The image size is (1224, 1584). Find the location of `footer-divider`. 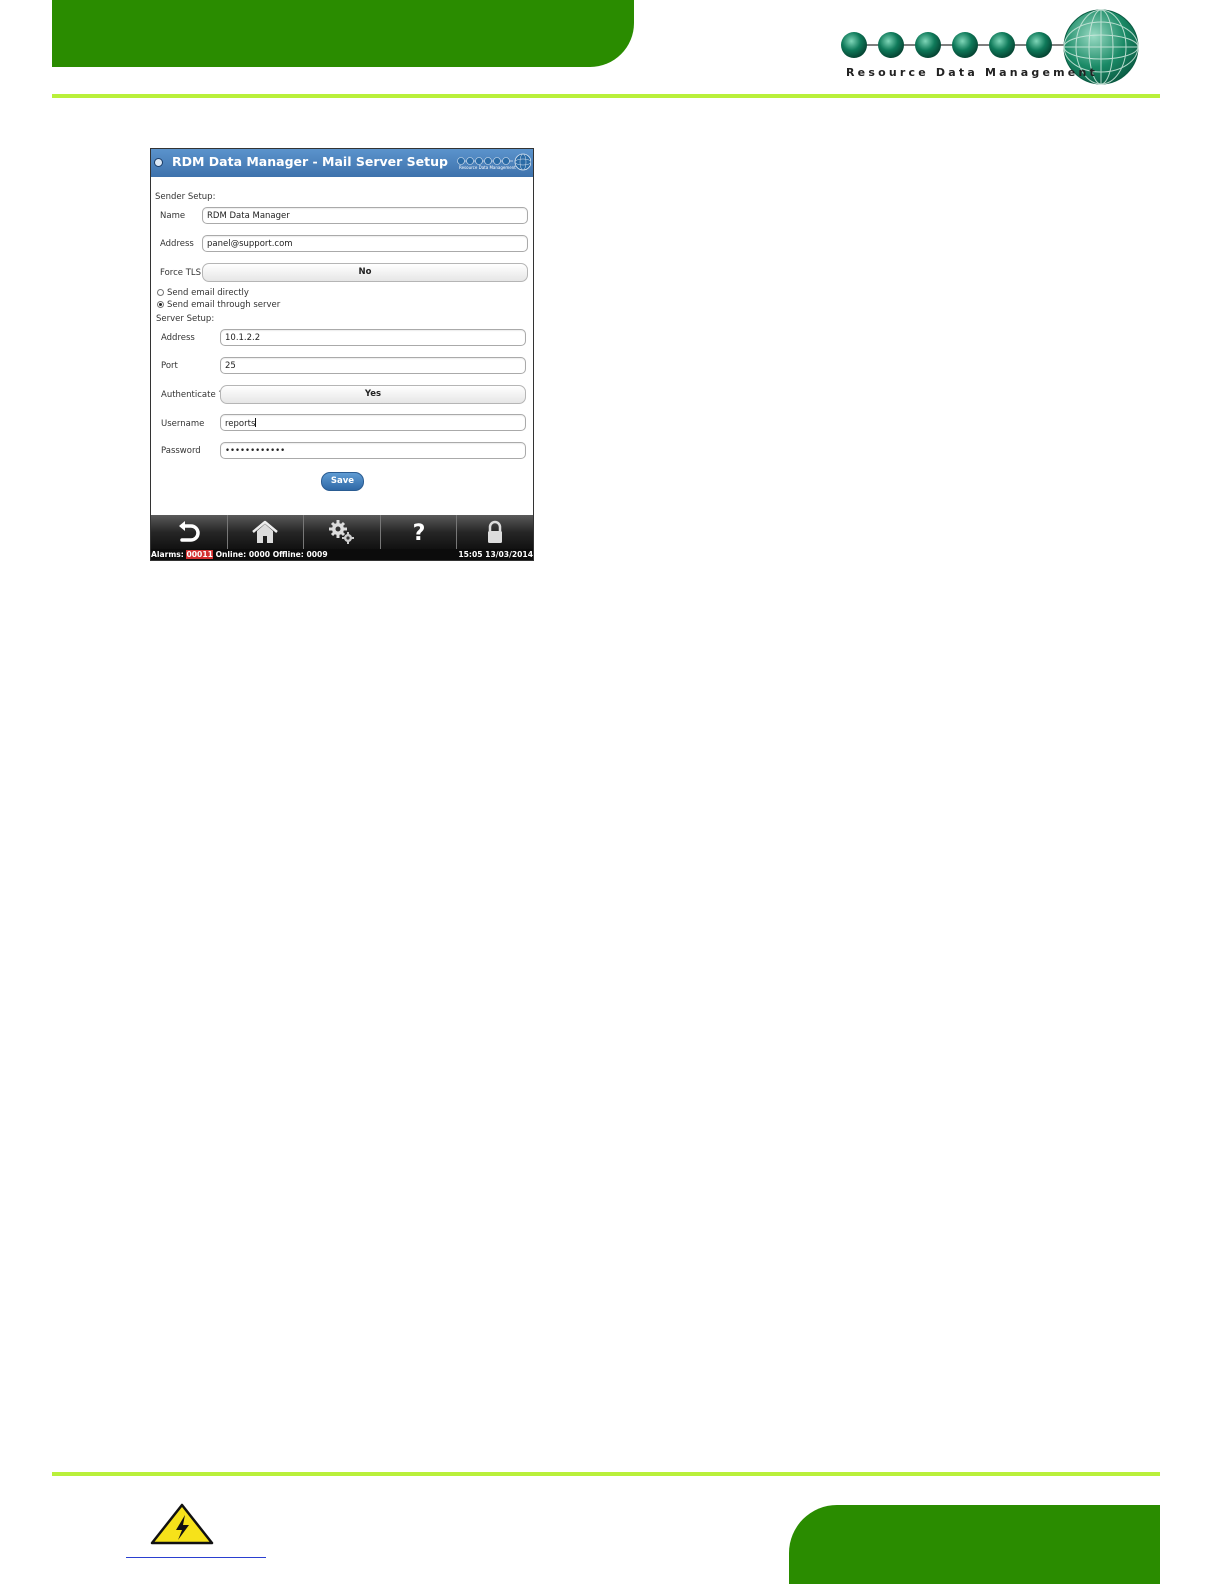

footer-divider is located at coordinates (606, 1474).